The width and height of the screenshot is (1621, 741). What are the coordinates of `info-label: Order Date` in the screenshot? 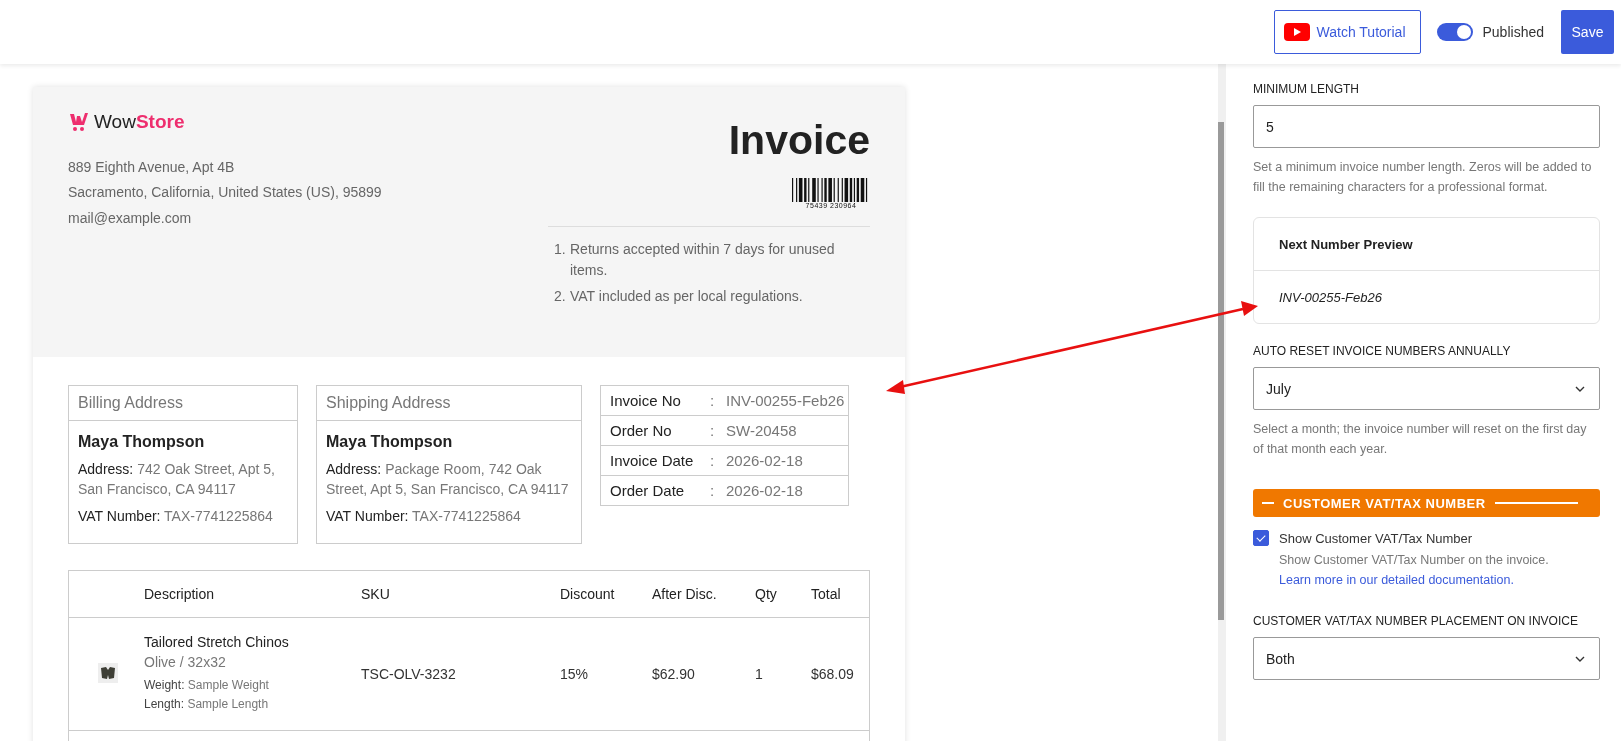 It's located at (648, 490).